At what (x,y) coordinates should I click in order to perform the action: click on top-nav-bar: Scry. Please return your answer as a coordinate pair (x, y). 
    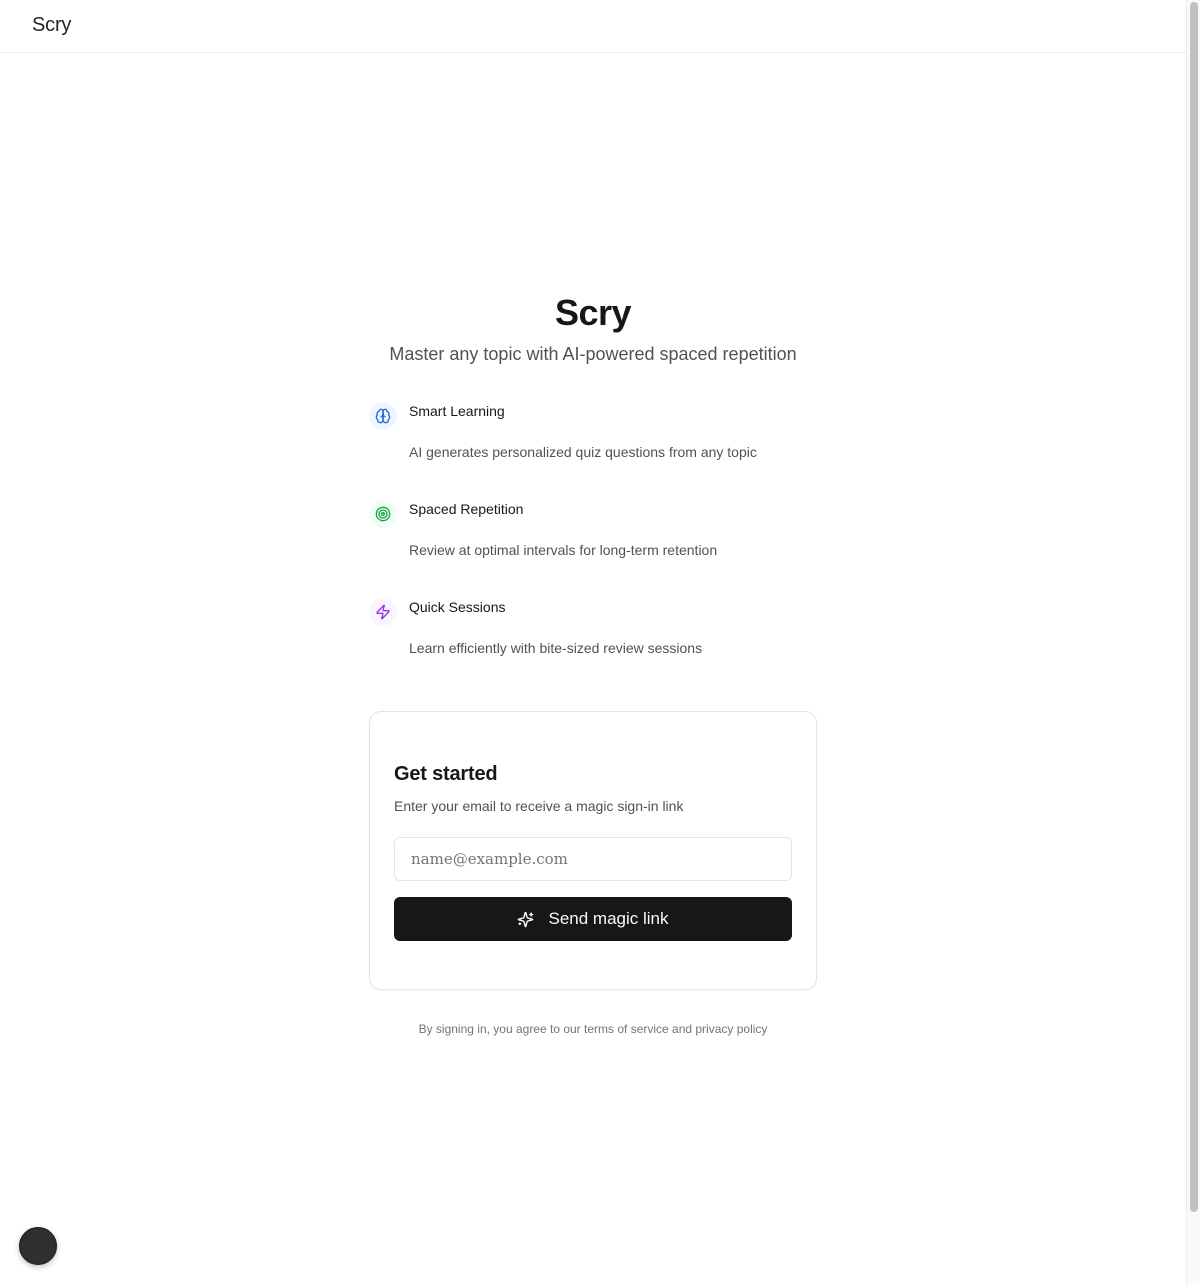
    Looking at the image, I should click on (593, 26).